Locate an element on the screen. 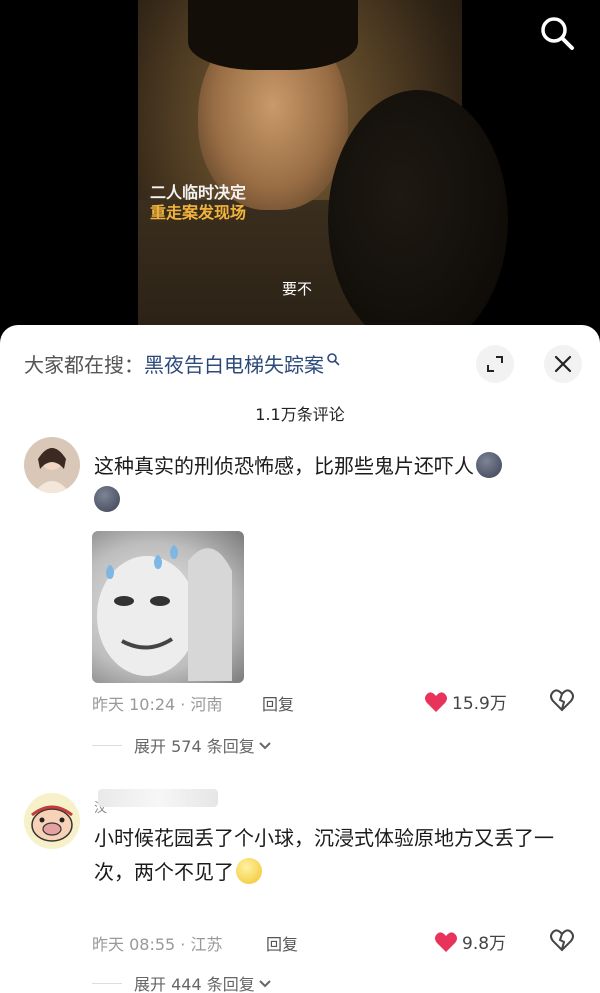  expand-replies-label: 展开 574 条回复 is located at coordinates (194, 746).